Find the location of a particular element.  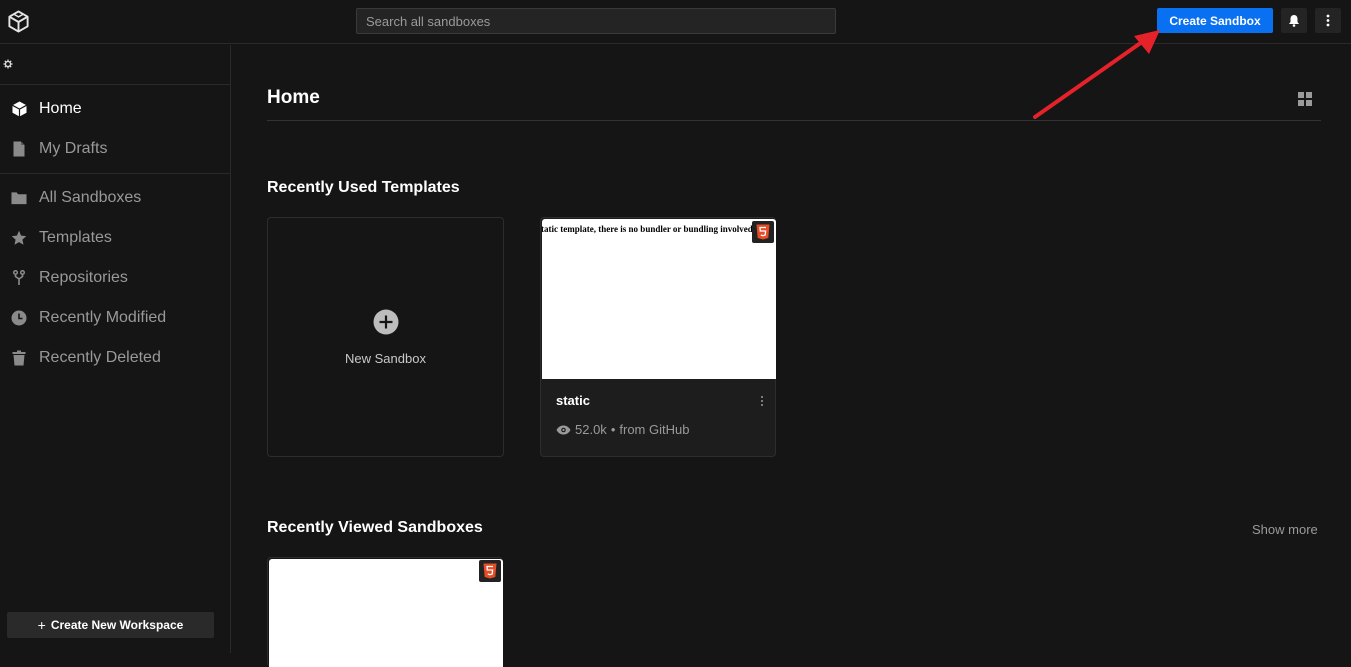

sidebar-item-label: Repositories is located at coordinates (83, 277).